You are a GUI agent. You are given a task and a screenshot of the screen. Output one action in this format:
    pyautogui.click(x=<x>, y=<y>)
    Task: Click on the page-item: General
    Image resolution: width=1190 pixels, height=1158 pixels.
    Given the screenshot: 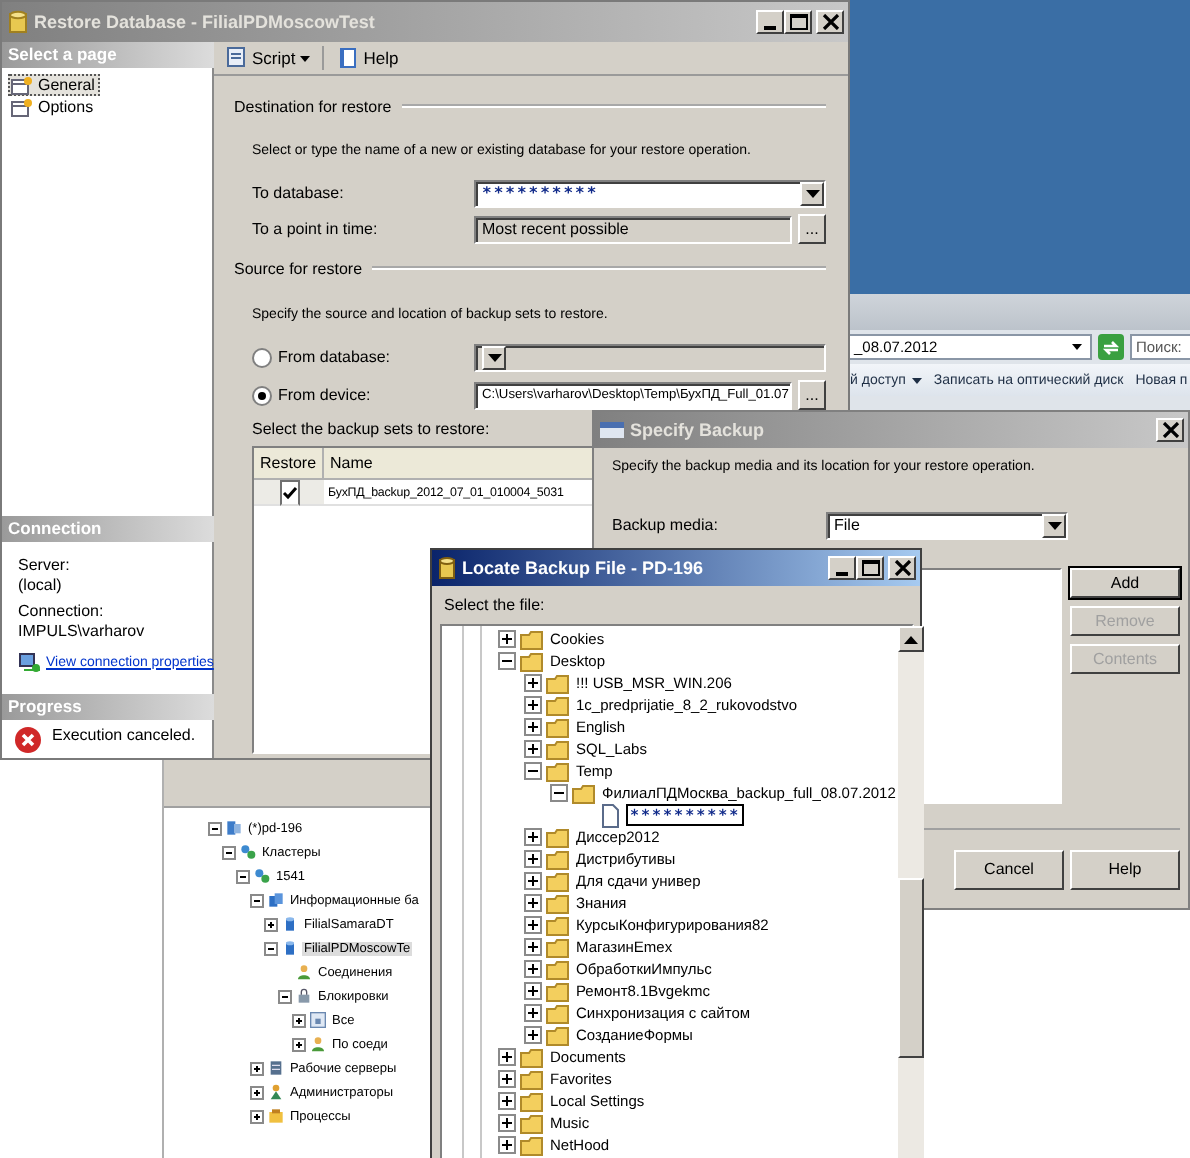 What is the action you would take?
    pyautogui.click(x=54, y=85)
    